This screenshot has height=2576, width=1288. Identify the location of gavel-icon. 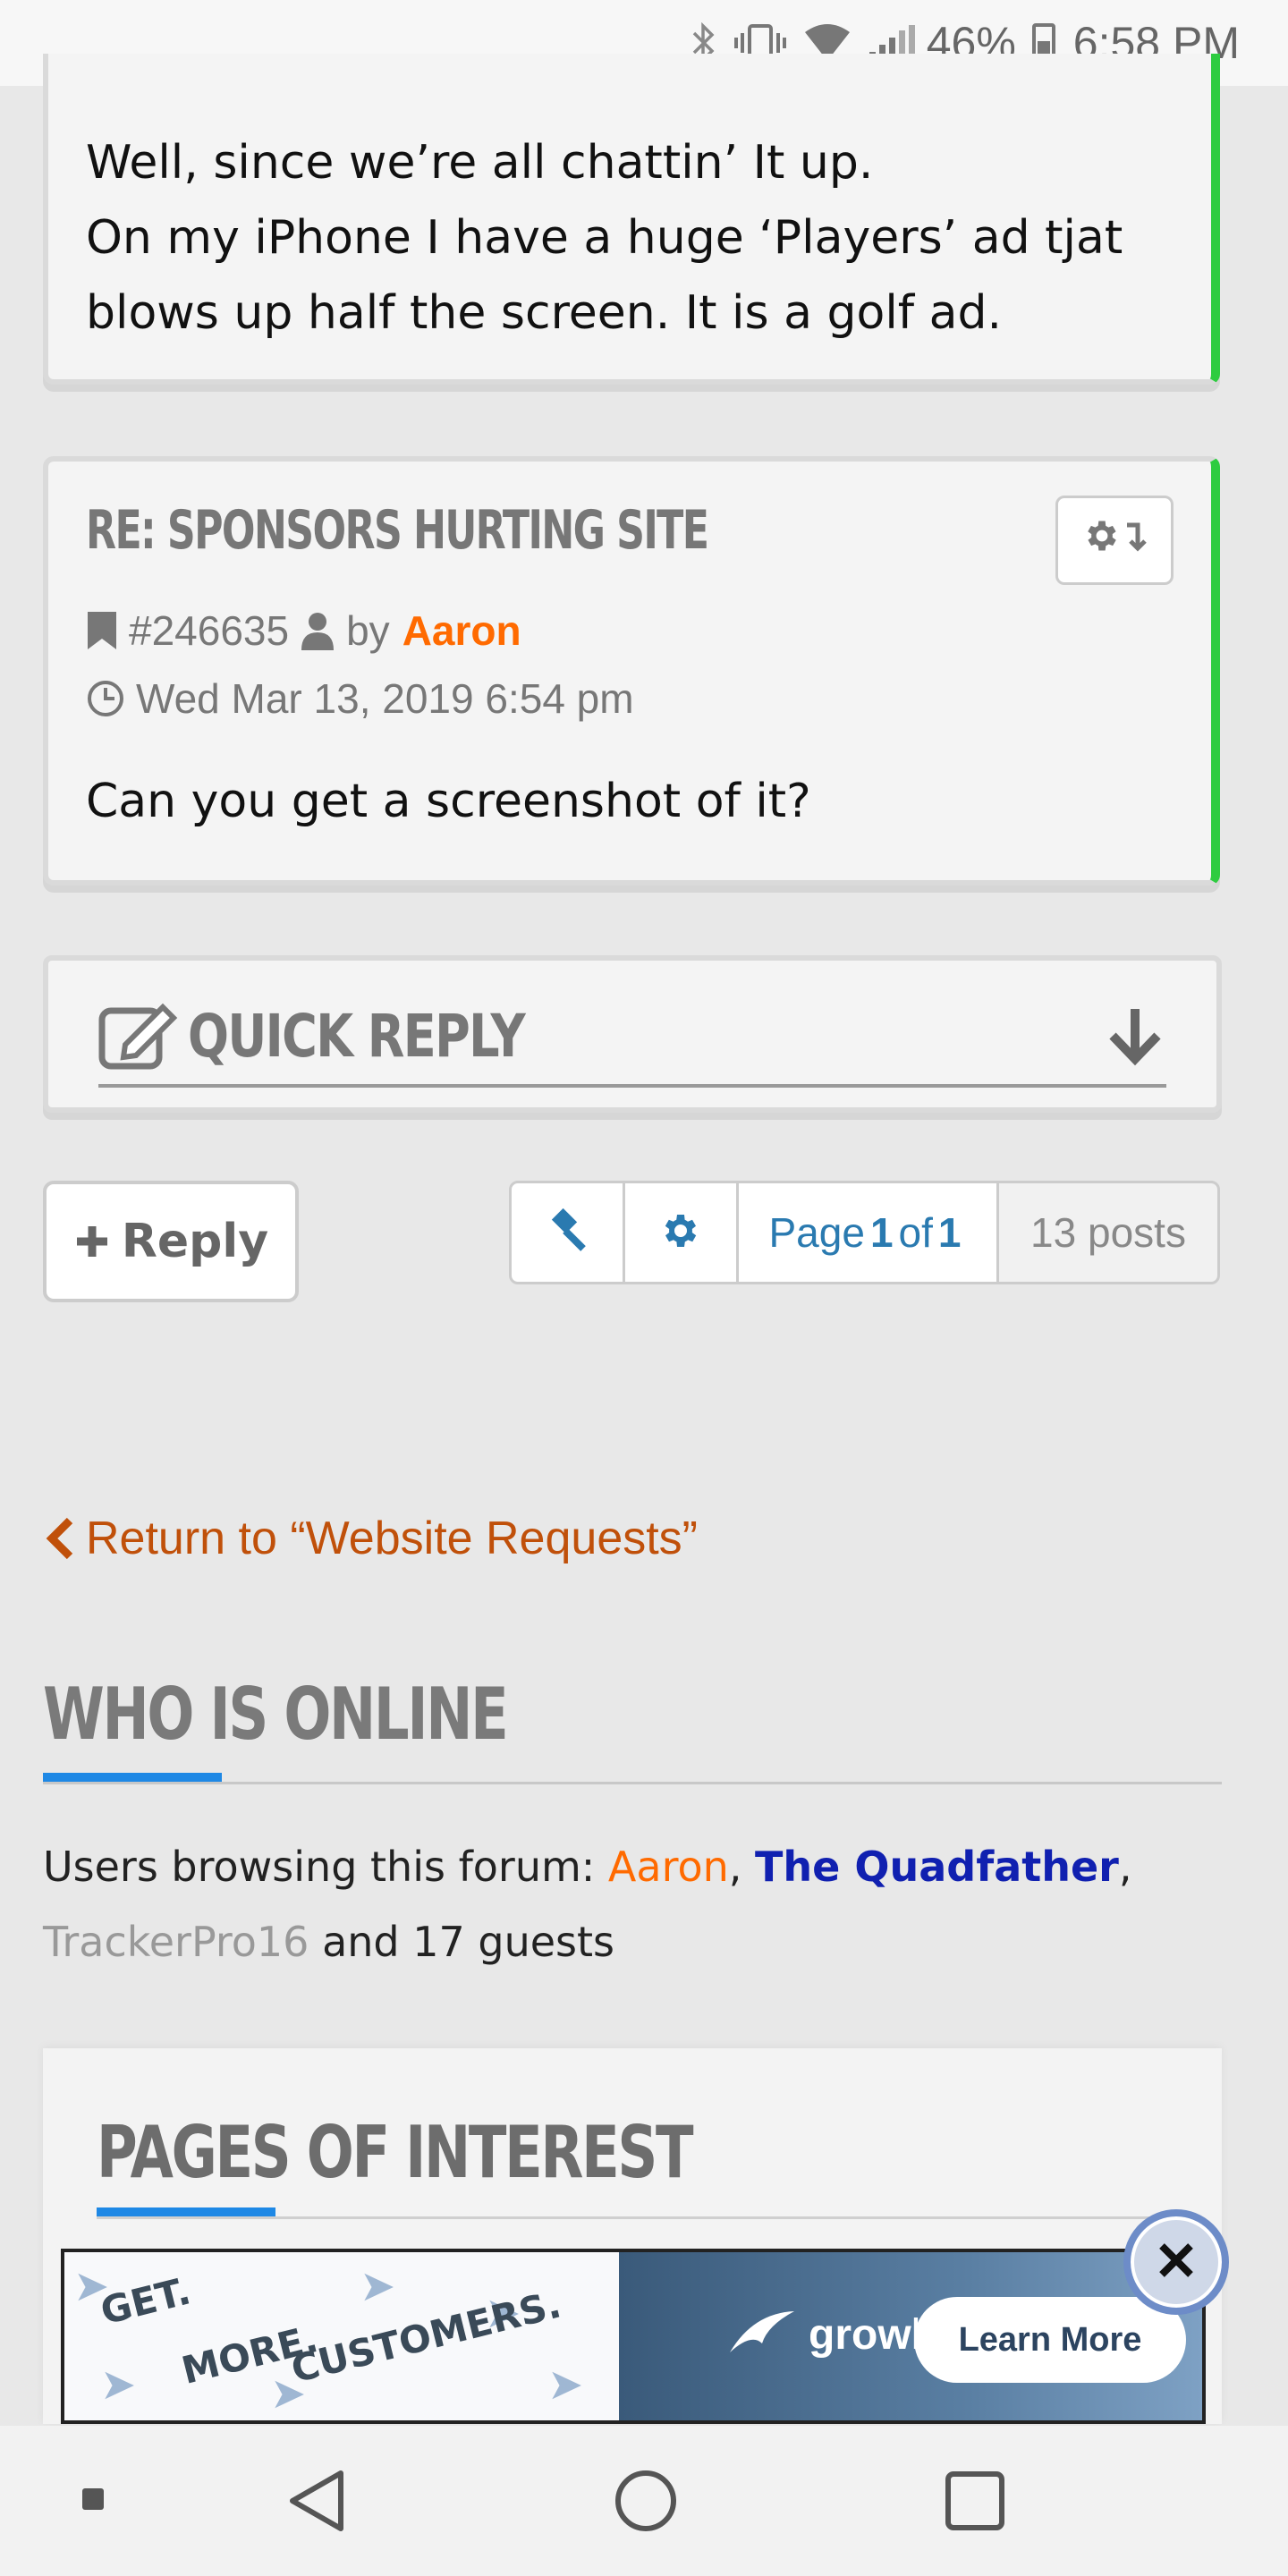
(567, 1233).